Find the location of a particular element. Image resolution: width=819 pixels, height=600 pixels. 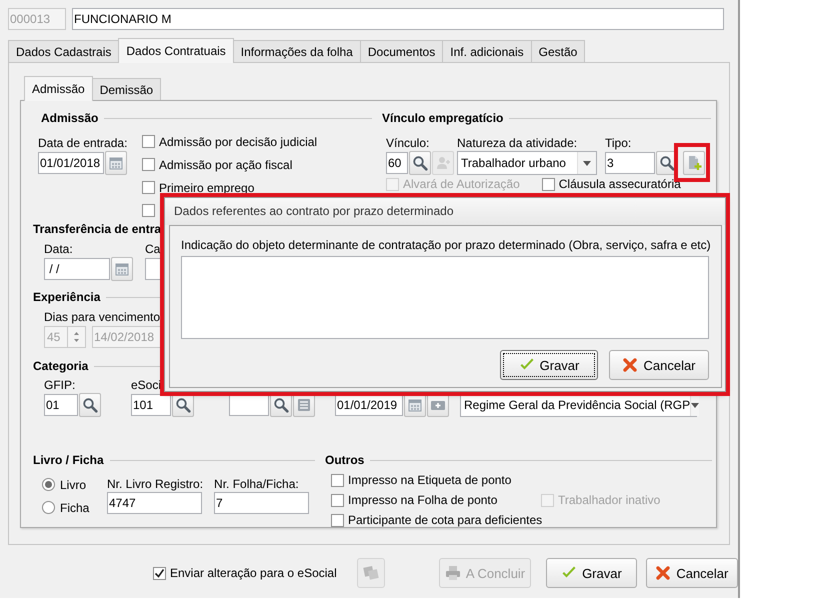

section-title: Vínculo empregatício is located at coordinates (443, 118).